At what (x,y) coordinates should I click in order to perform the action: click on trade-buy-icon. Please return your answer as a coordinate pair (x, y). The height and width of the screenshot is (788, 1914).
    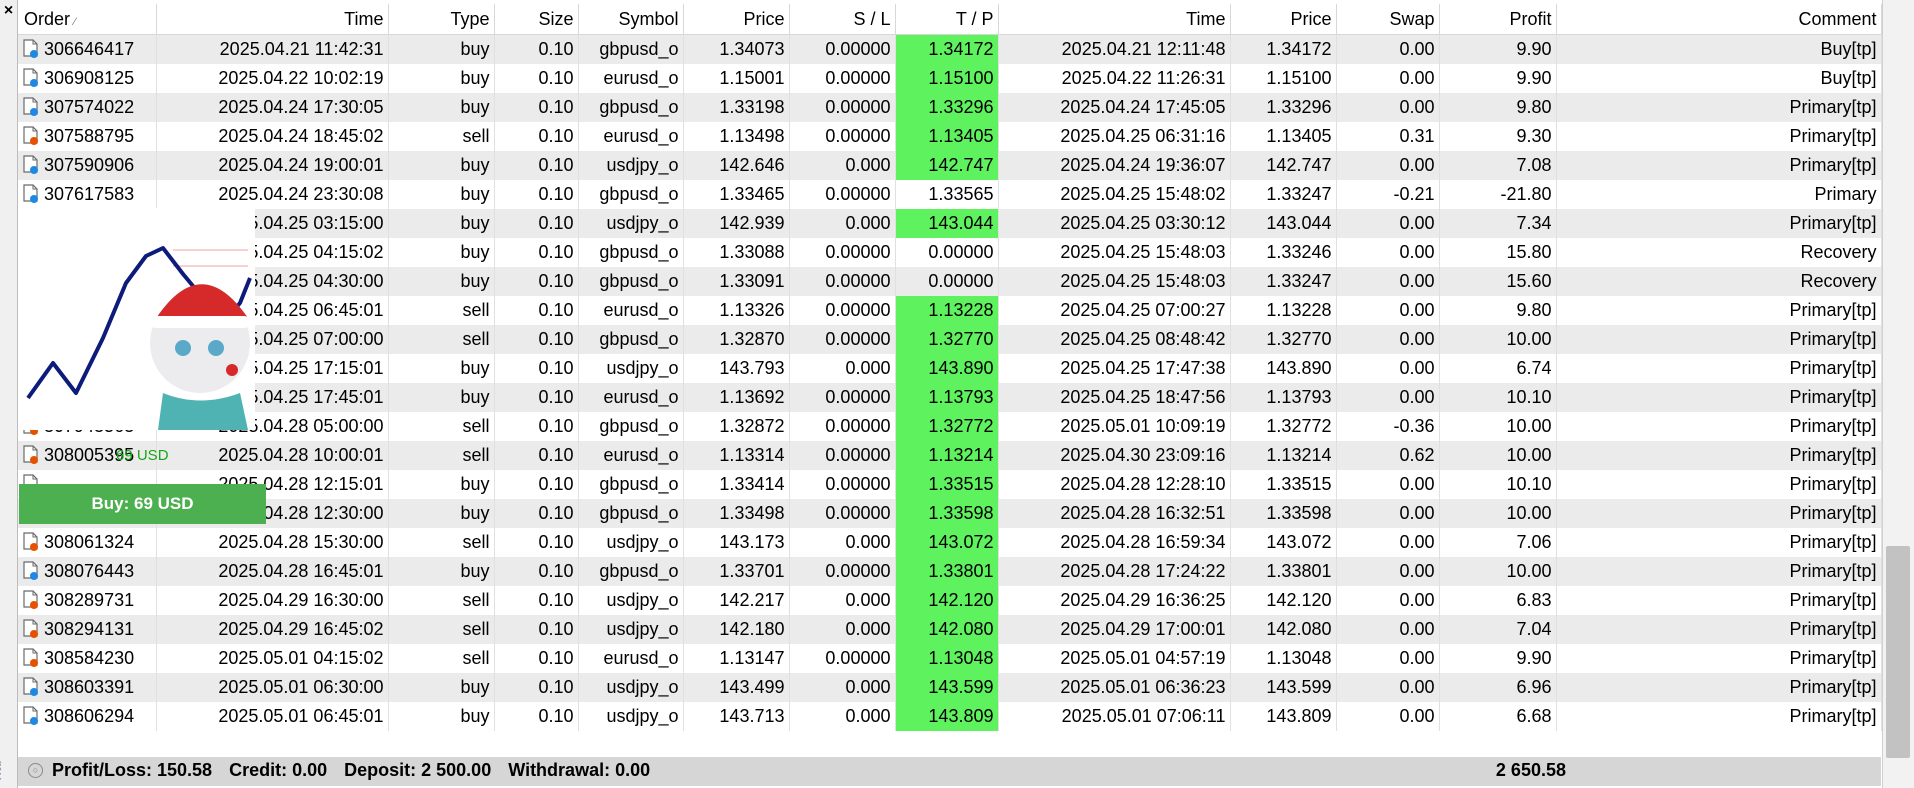
    Looking at the image, I should click on (30, 49).